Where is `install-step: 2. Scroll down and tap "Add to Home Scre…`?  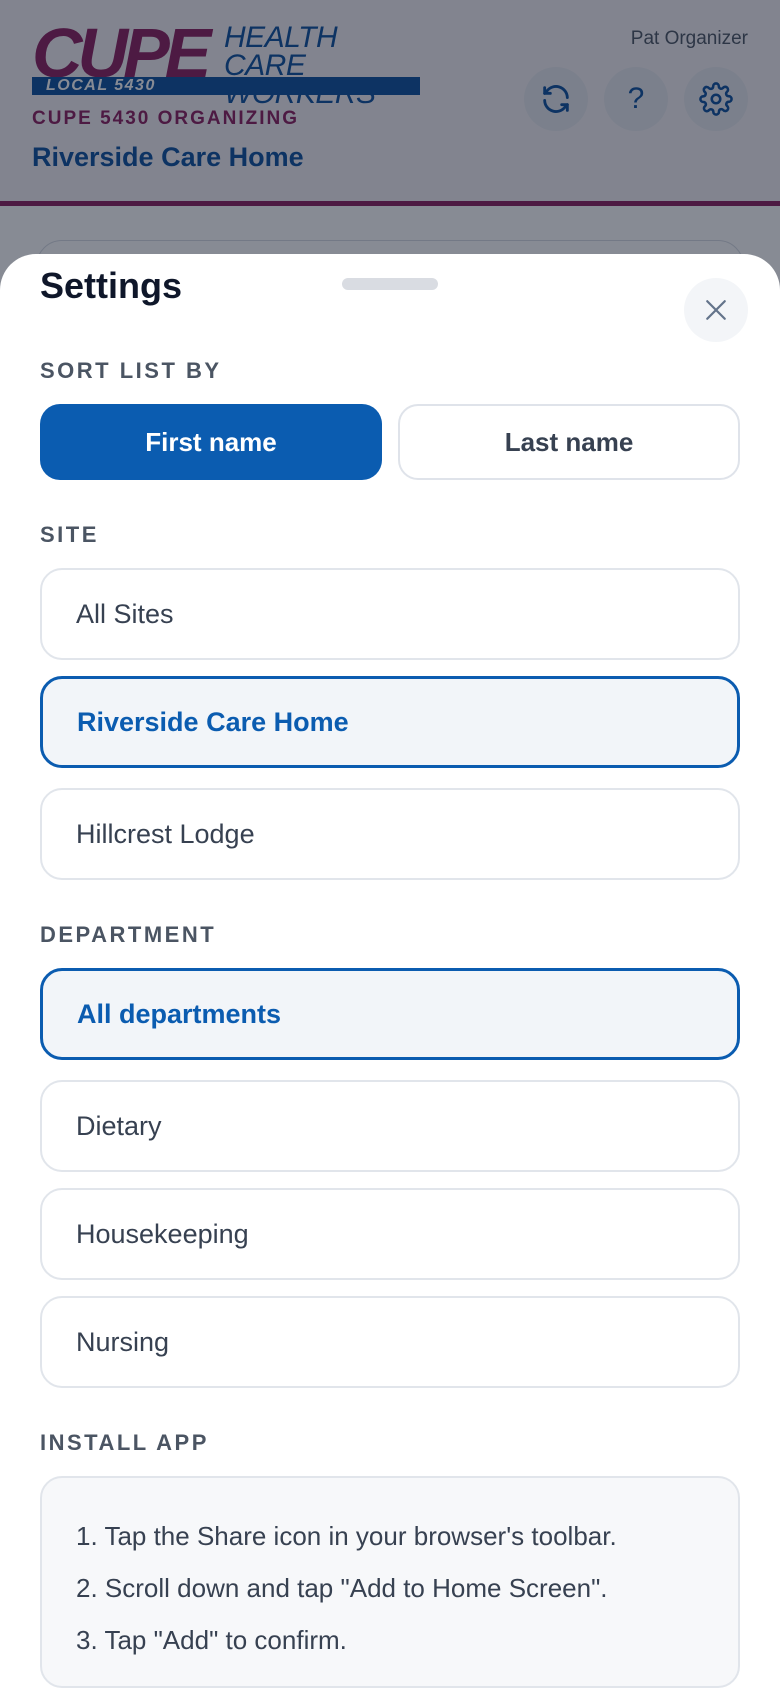
install-step: 2. Scroll down and tap "Add to Home Scre… is located at coordinates (342, 1588).